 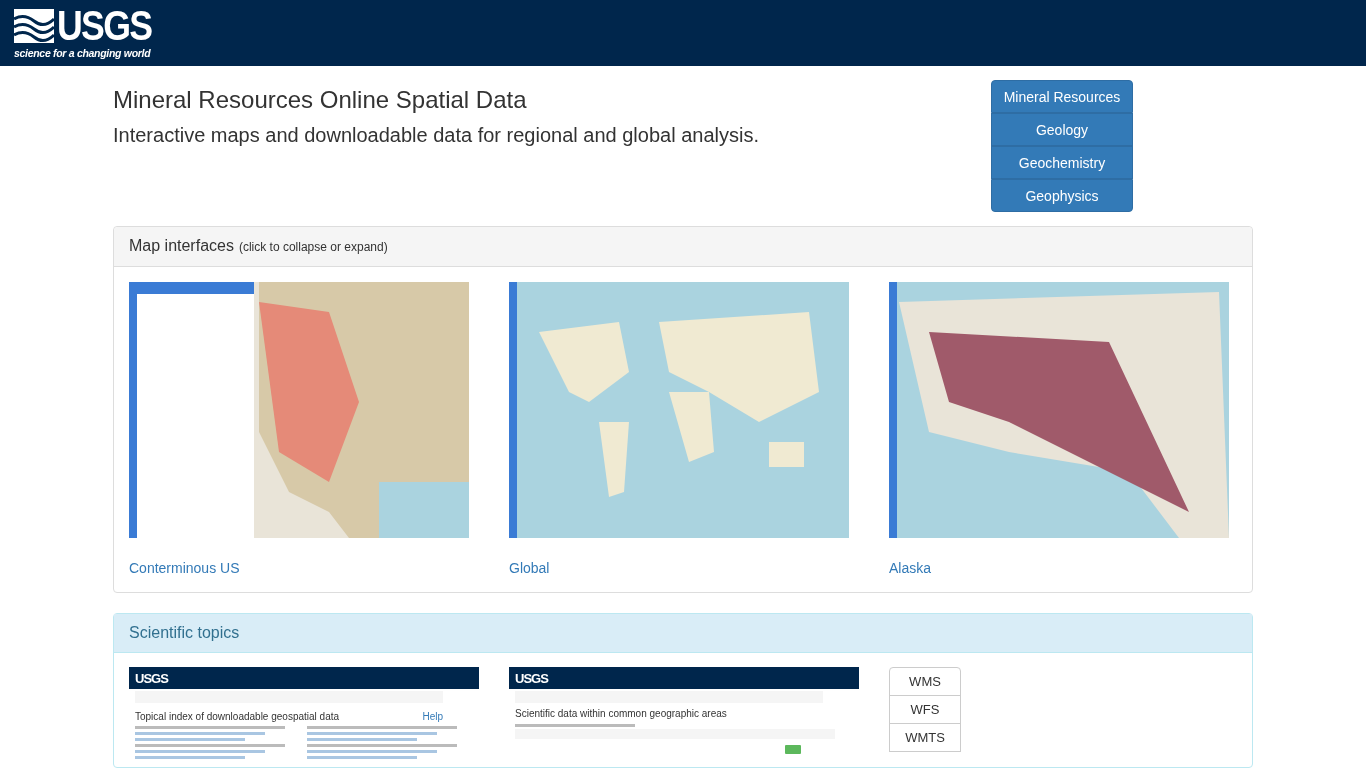 What do you see at coordinates (1062, 129) in the screenshot?
I see `nav-button: Geology` at bounding box center [1062, 129].